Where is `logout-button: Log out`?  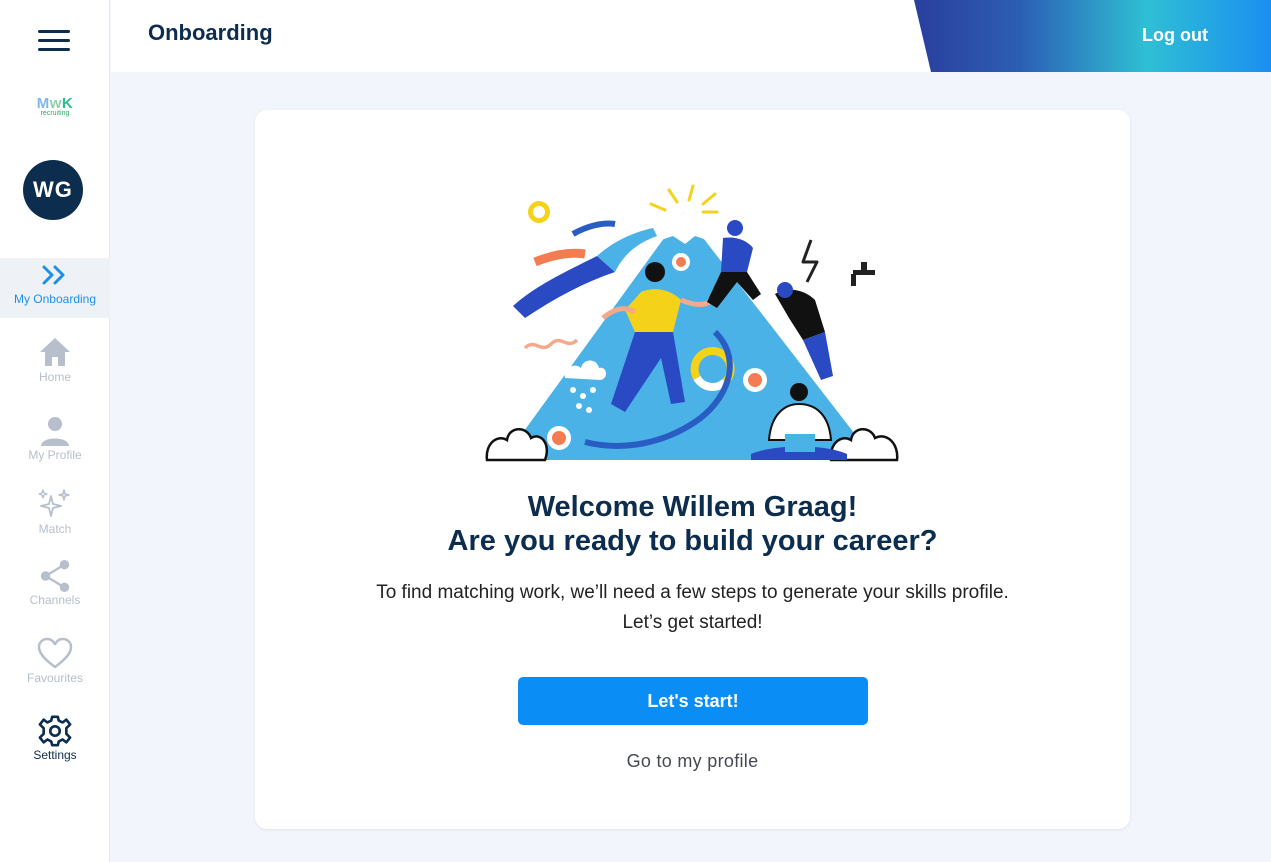
logout-button: Log out is located at coordinates (1175, 35).